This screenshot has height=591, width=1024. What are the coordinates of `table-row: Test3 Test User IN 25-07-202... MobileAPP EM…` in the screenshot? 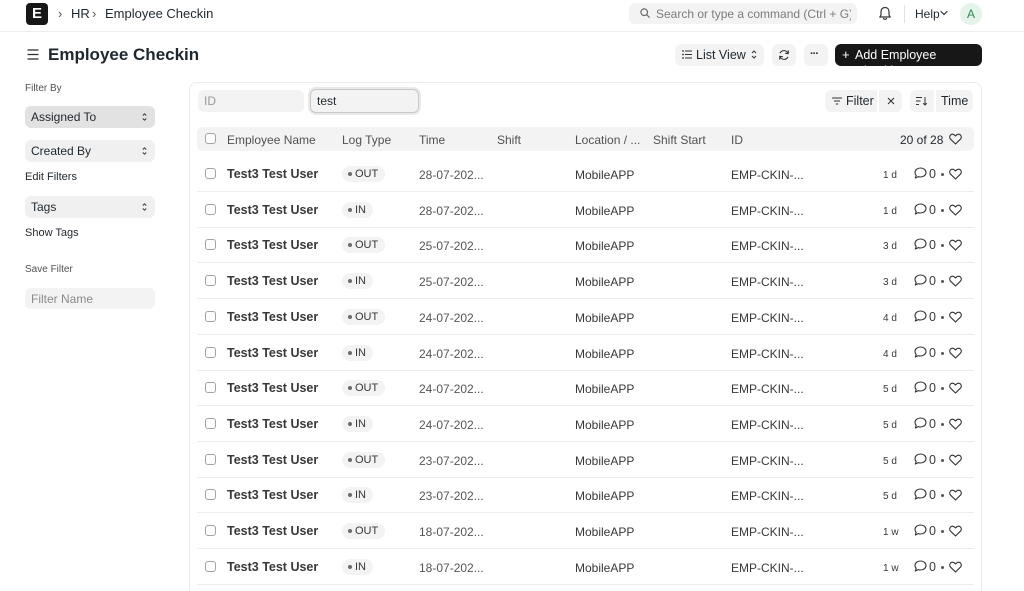 It's located at (585, 281).